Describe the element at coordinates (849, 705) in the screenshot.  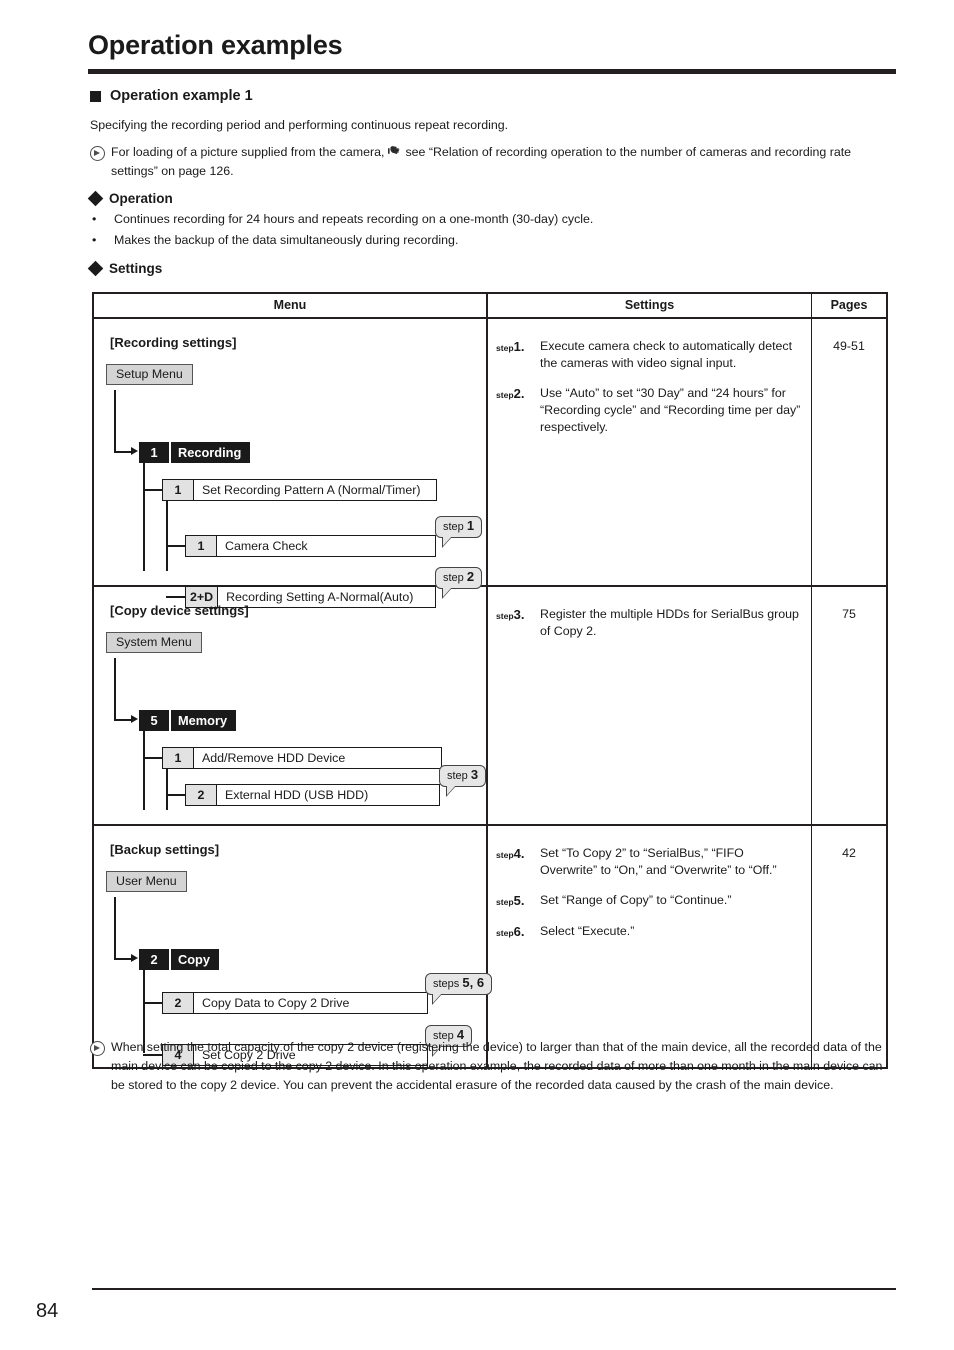
I see `pages-cell: 75` at that location.